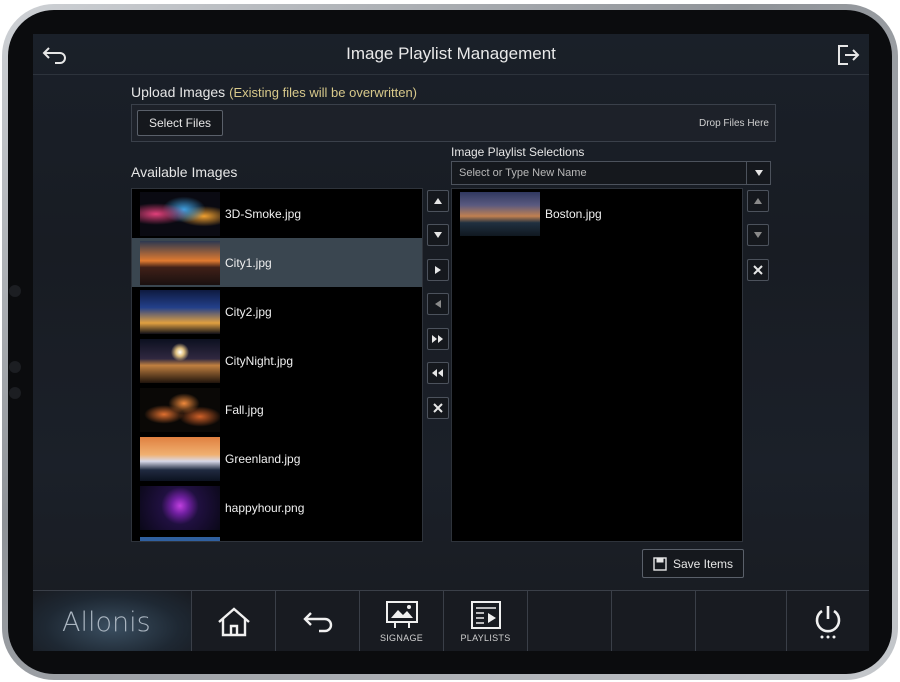  I want to click on thumbnail-city1, so click(180, 262).